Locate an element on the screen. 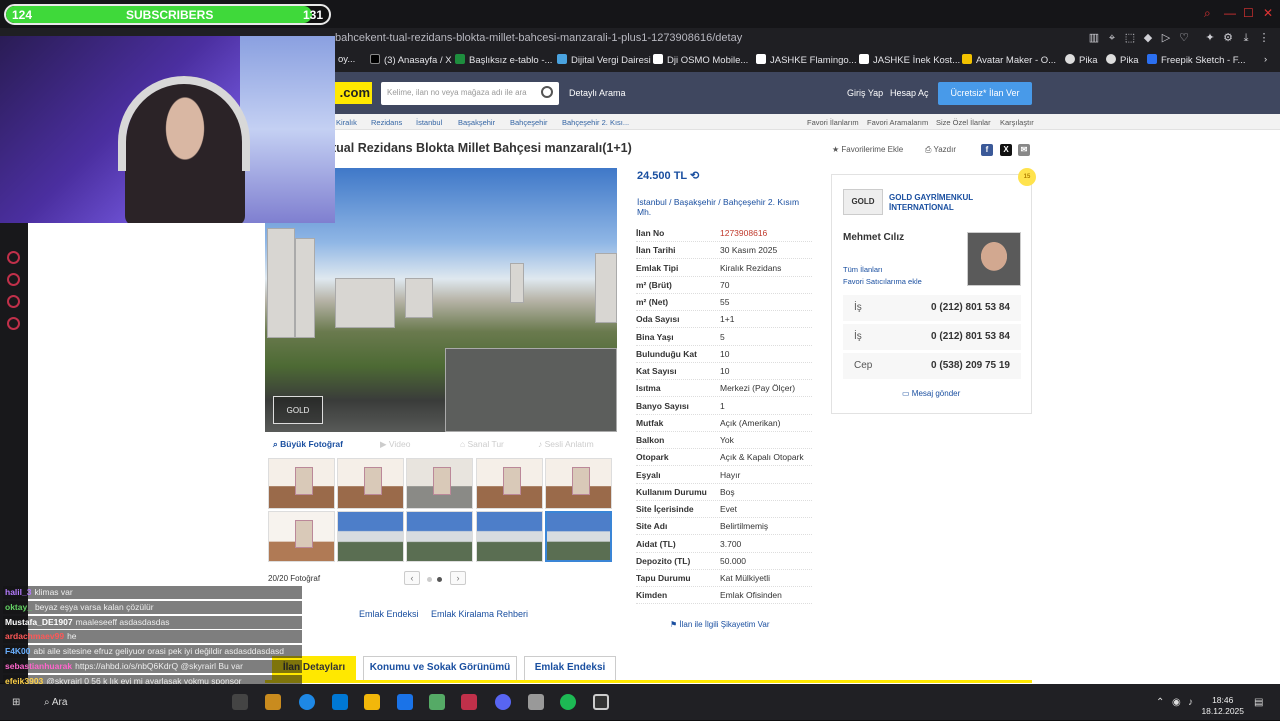 Image resolution: width=1280 pixels, height=721 pixels. breadcrumb-item: Kiralık is located at coordinates (346, 122).